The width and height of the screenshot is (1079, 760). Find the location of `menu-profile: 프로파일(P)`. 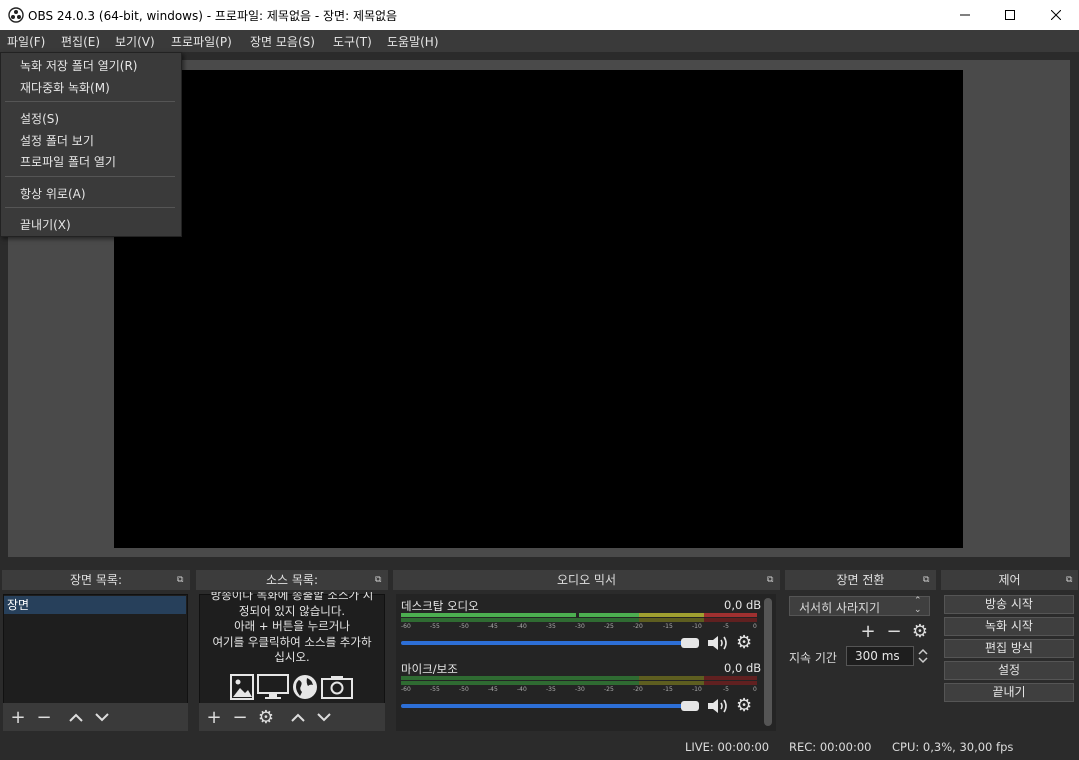

menu-profile: 프로파일(P) is located at coordinates (201, 41).